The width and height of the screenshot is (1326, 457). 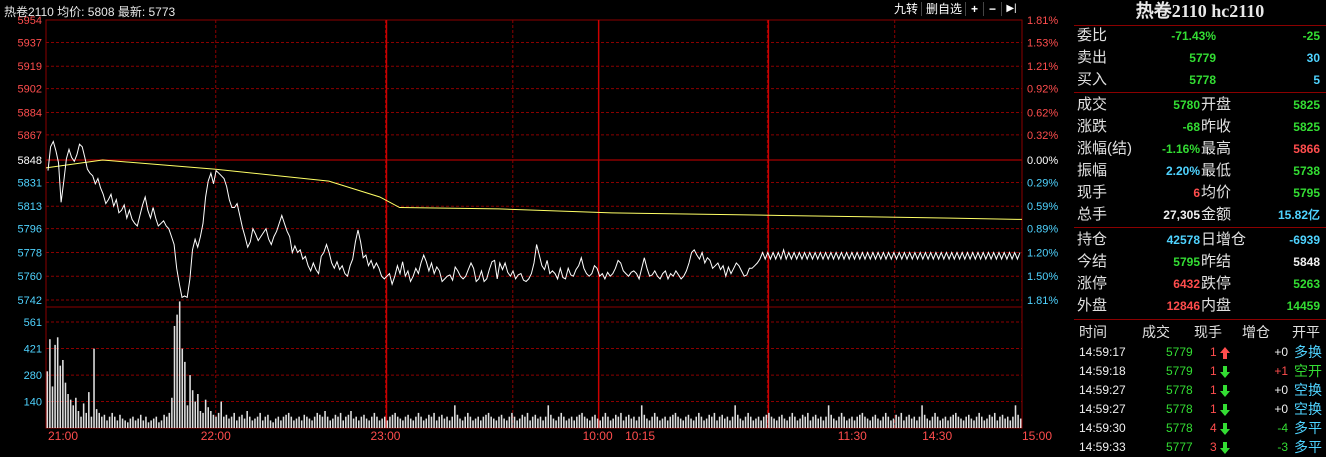 What do you see at coordinates (1037, 436) in the screenshot?
I see `time-axis-label: 15:00` at bounding box center [1037, 436].